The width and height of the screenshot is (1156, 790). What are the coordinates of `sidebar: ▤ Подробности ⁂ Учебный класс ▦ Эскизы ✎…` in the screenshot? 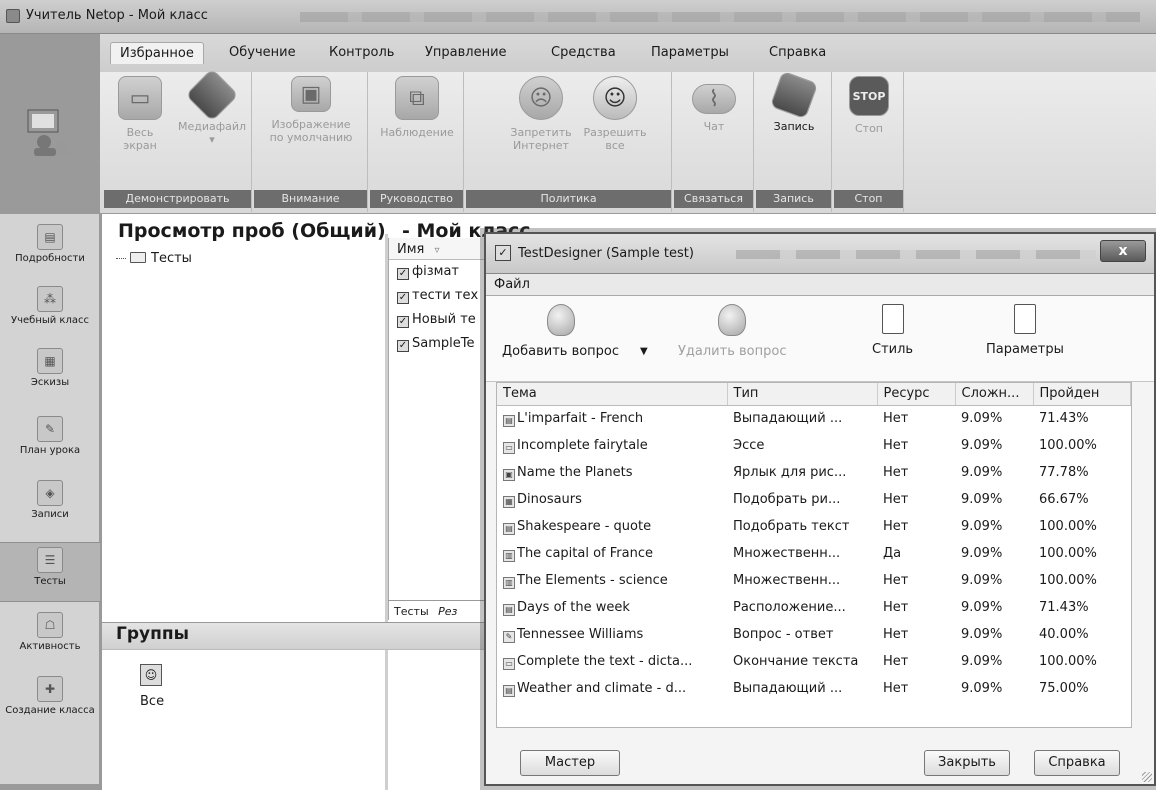 It's located at (50, 499).